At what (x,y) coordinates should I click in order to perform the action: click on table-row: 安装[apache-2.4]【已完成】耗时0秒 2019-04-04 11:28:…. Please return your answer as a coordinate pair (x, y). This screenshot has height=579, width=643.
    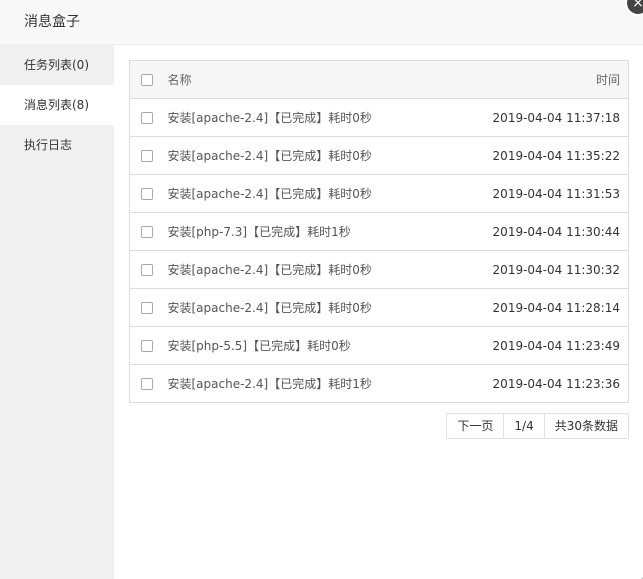
    Looking at the image, I should click on (379, 307).